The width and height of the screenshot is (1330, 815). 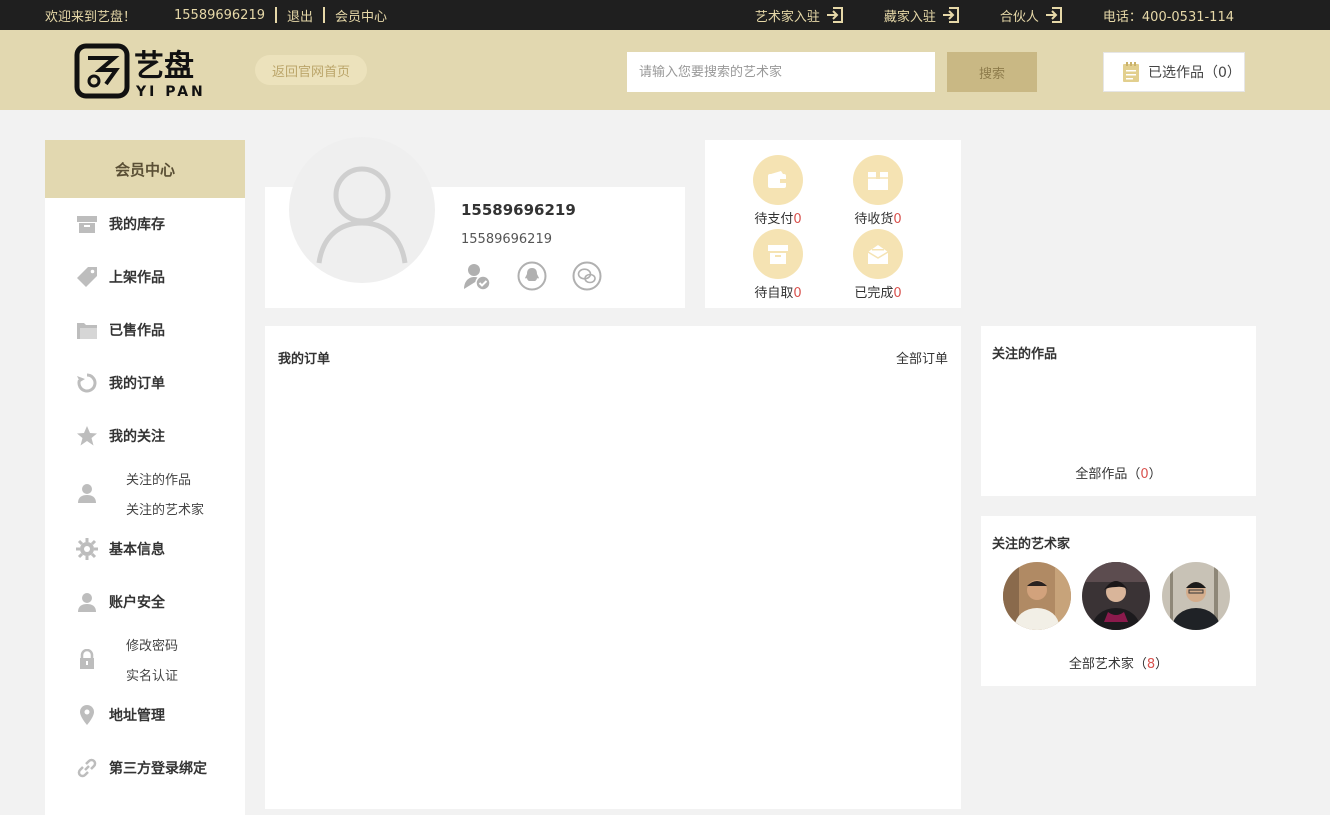 What do you see at coordinates (1118, 472) in the screenshot?
I see `all-works-link: 全部作品（0）` at bounding box center [1118, 472].